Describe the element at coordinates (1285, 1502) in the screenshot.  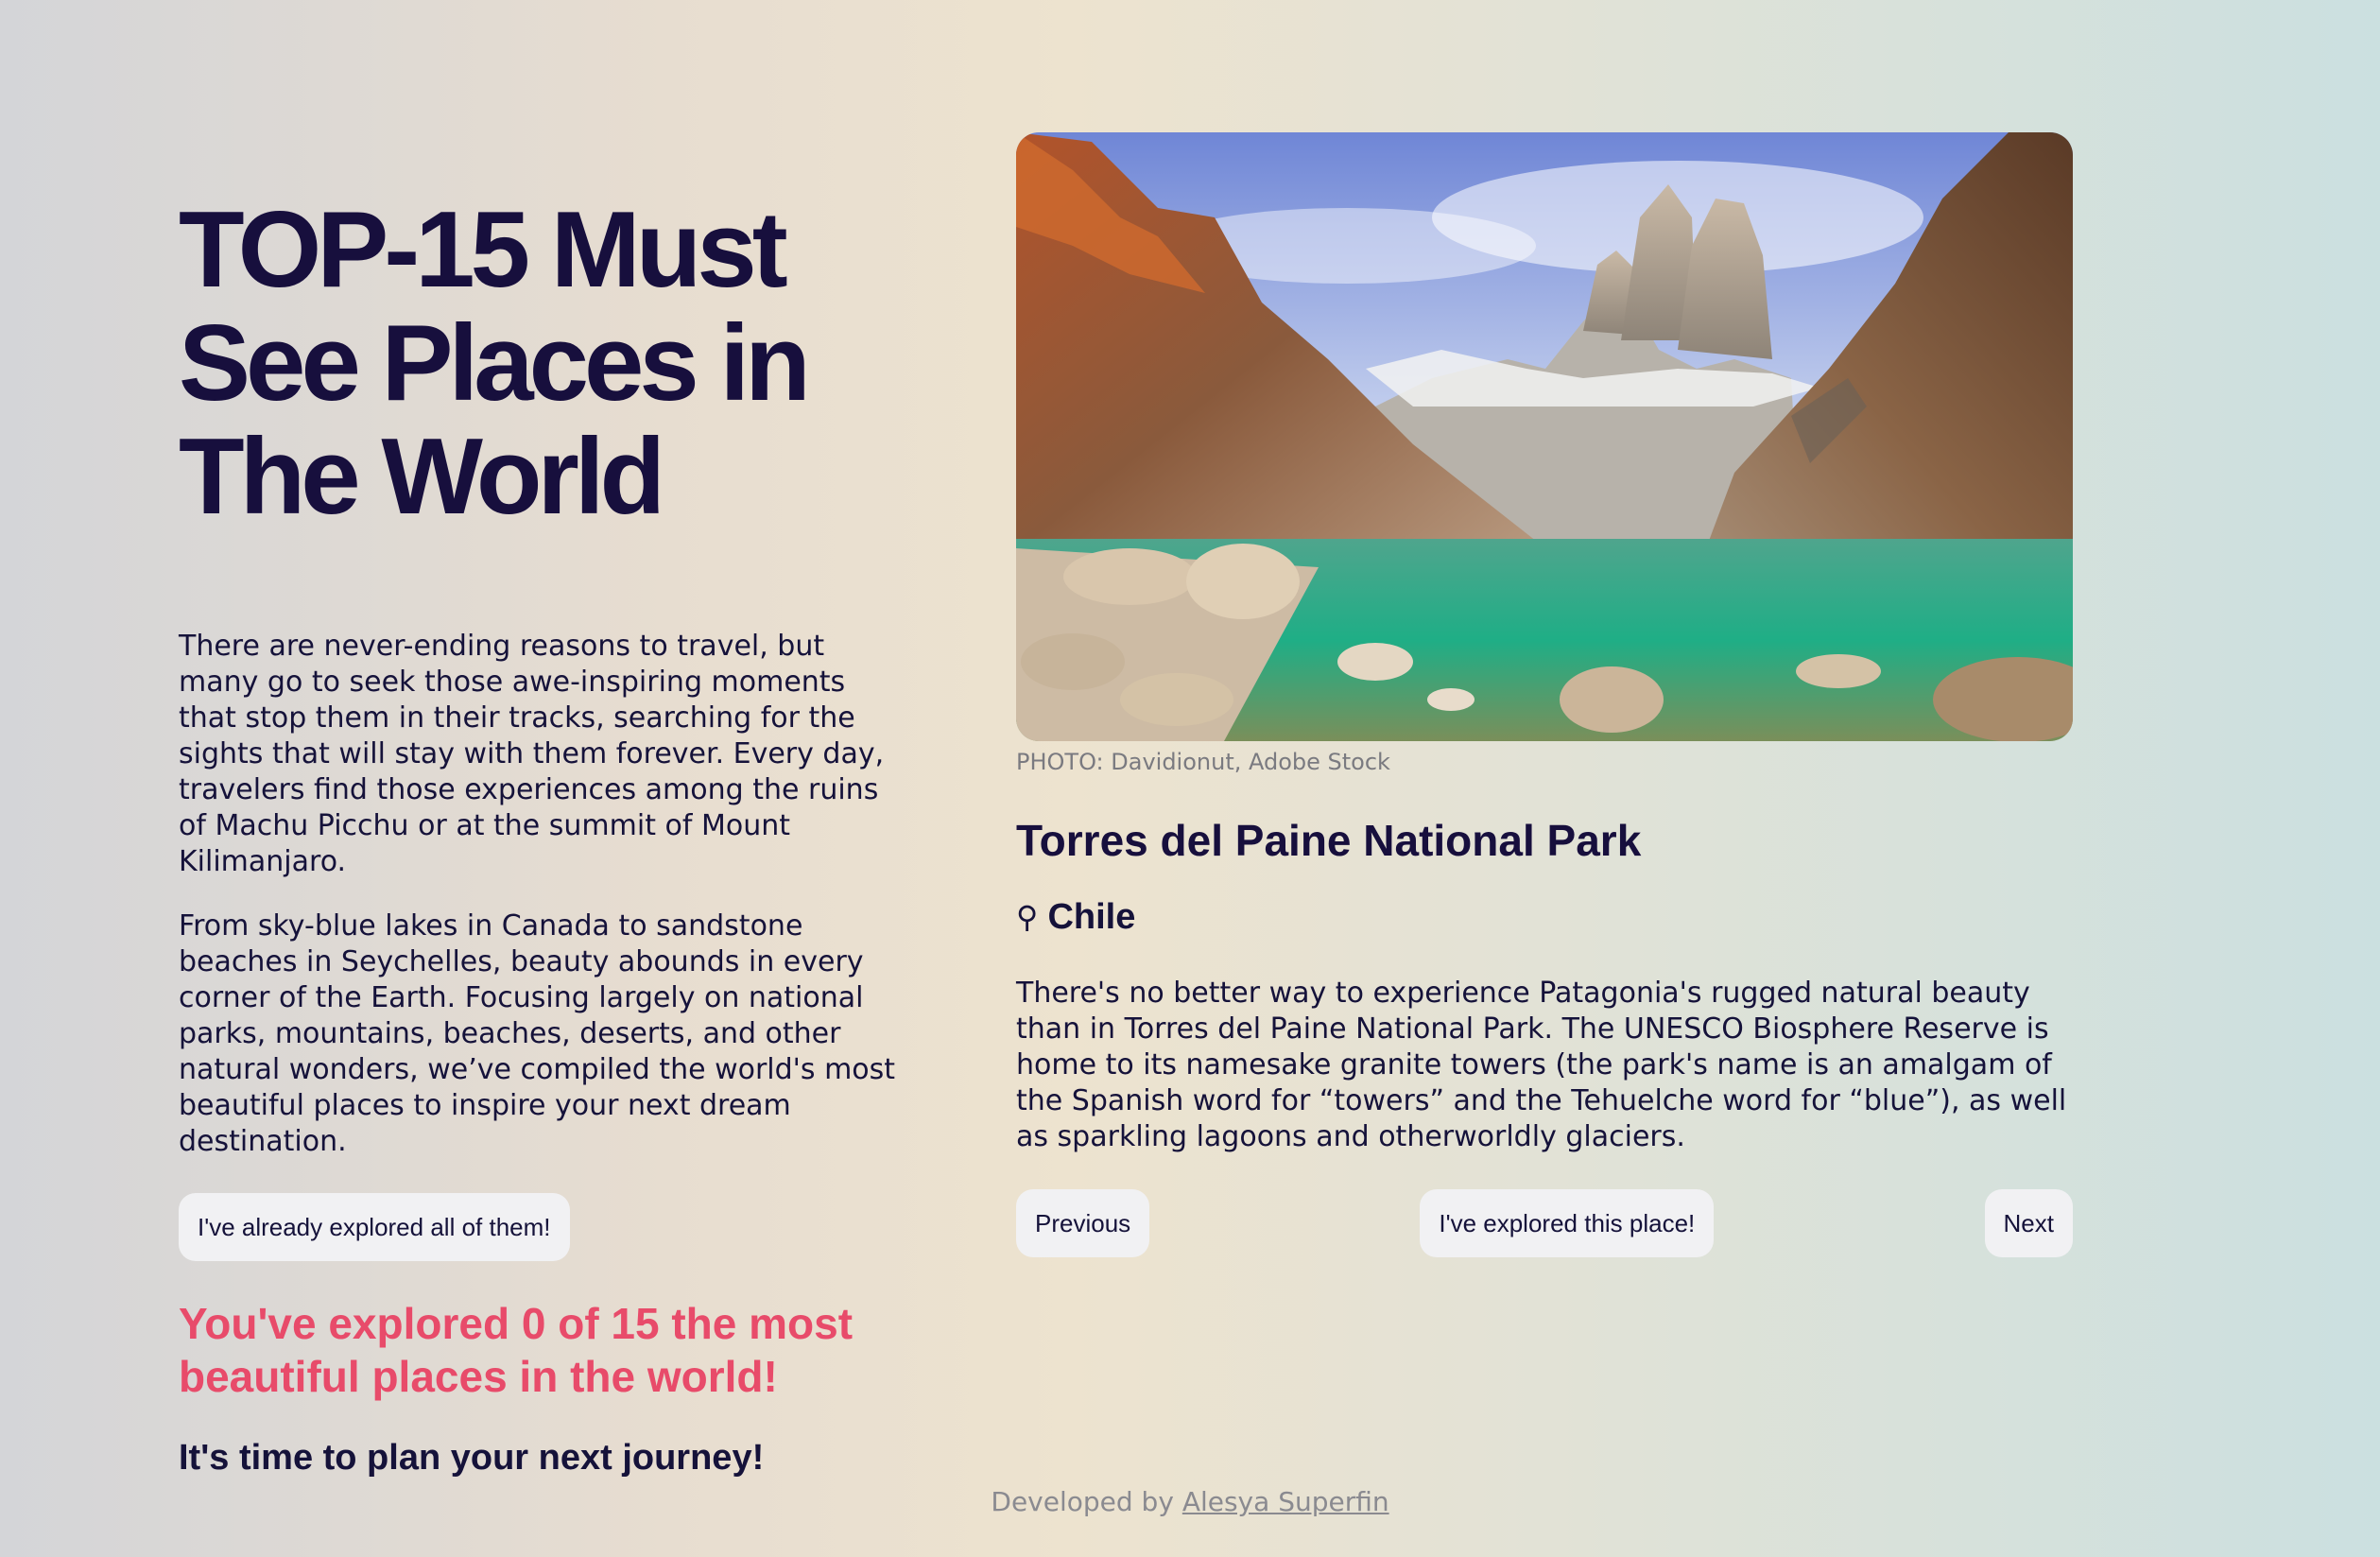
I see `author-link: Alesya Superfin` at that location.